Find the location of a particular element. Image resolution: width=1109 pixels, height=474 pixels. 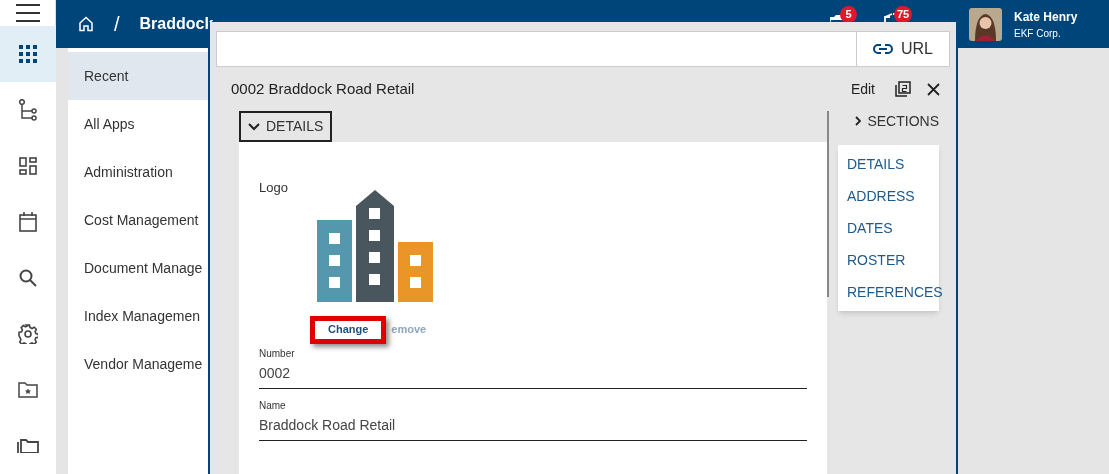

close-icon is located at coordinates (933, 89).